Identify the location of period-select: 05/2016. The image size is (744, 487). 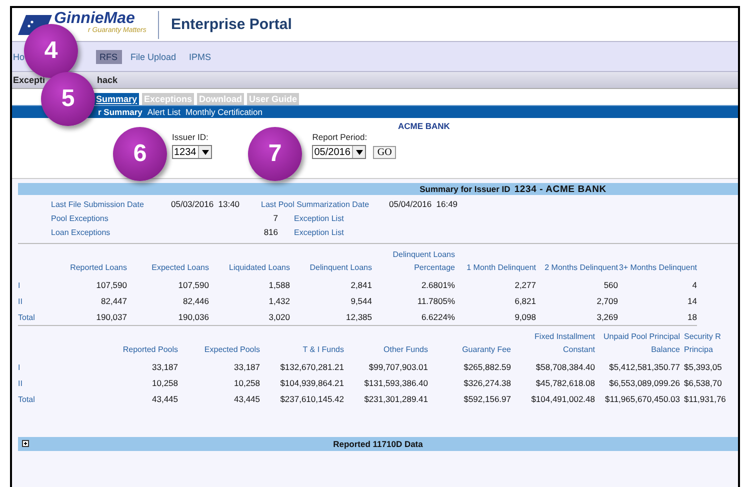
(339, 152).